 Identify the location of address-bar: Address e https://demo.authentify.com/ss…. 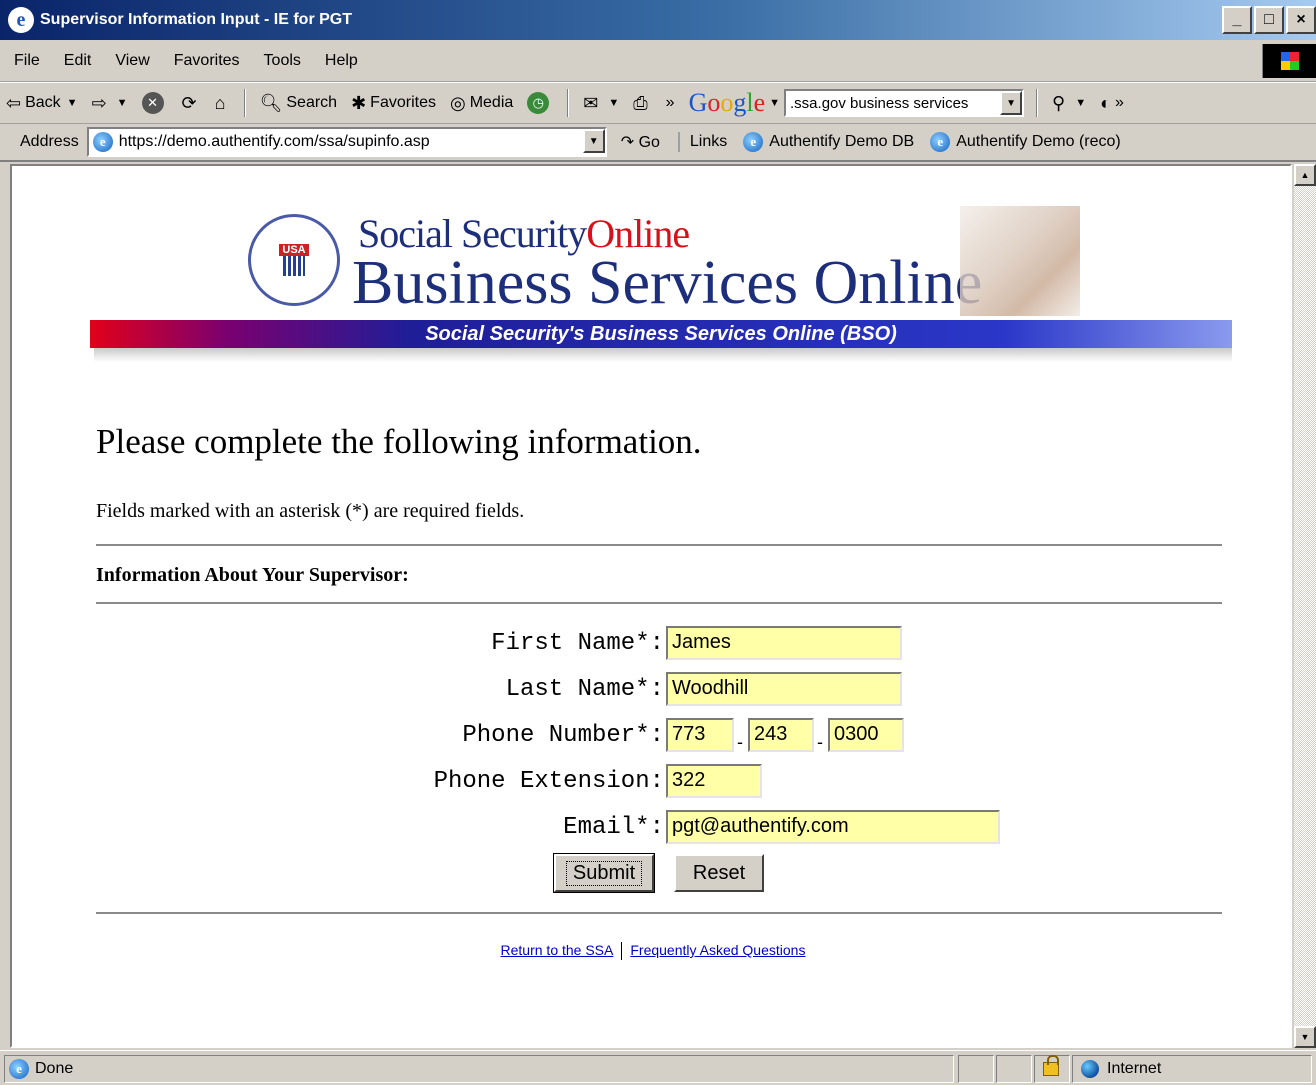
(658, 143).